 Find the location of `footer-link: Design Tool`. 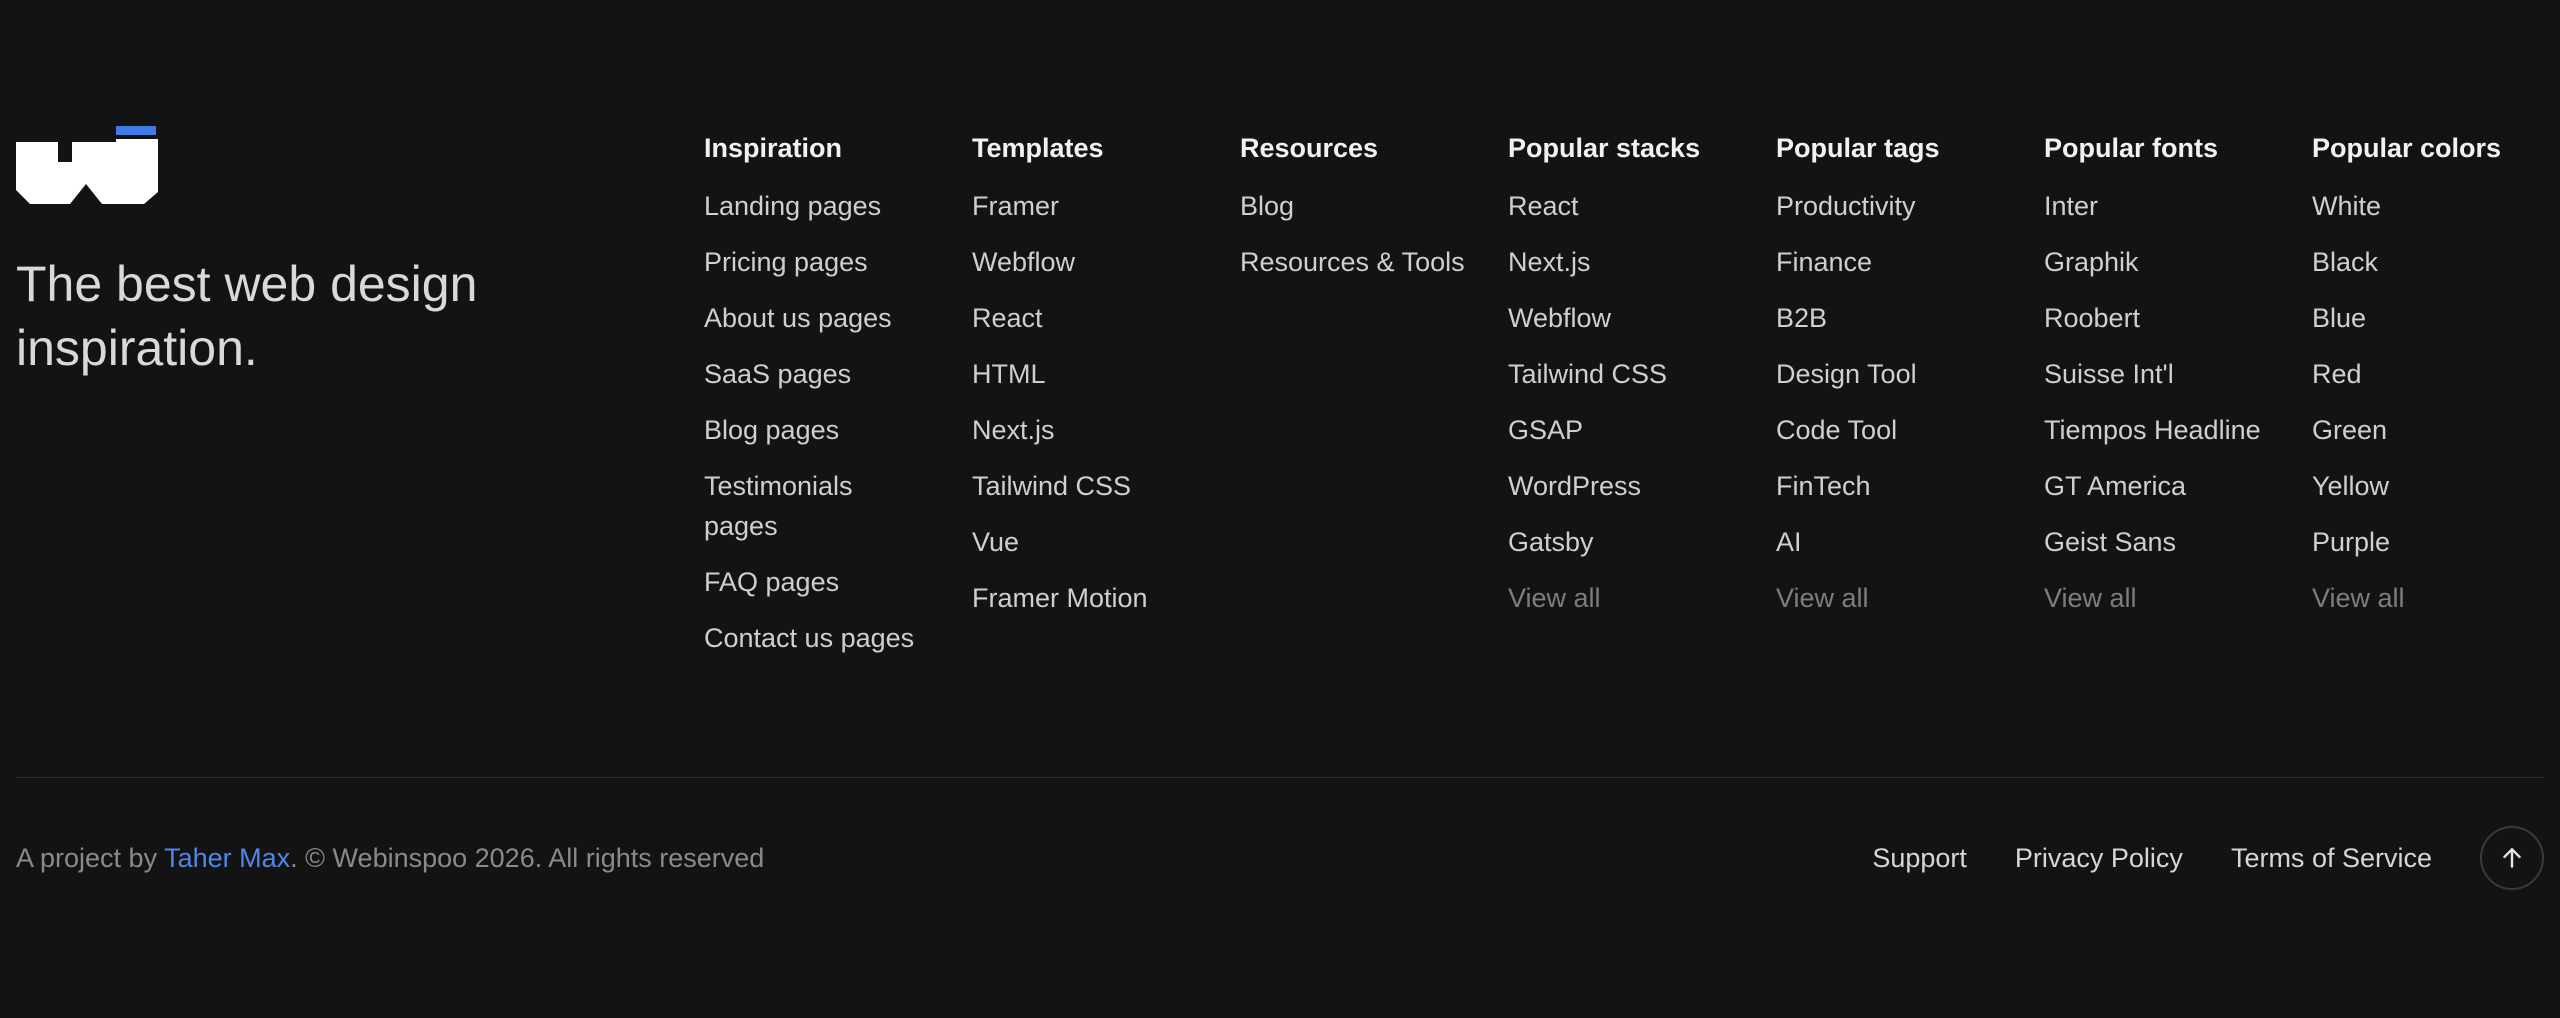

footer-link: Design Tool is located at coordinates (1893, 374).